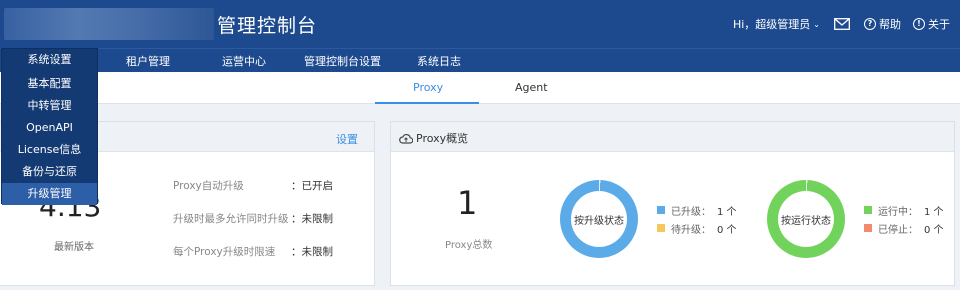 This screenshot has width=960, height=290. I want to click on user-greeting: Hi，超级管理员, so click(771, 24).